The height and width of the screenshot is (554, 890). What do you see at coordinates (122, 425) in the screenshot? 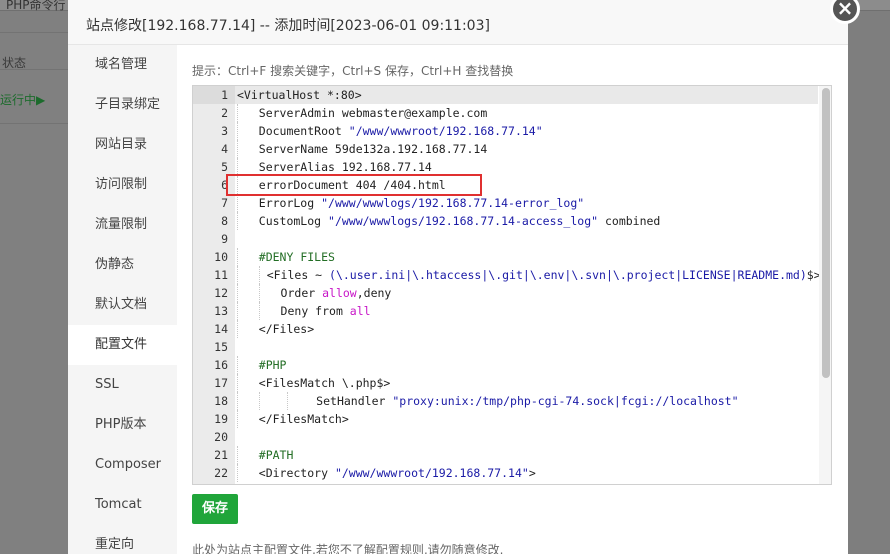
I see `sidebar-item: PHP版本` at bounding box center [122, 425].